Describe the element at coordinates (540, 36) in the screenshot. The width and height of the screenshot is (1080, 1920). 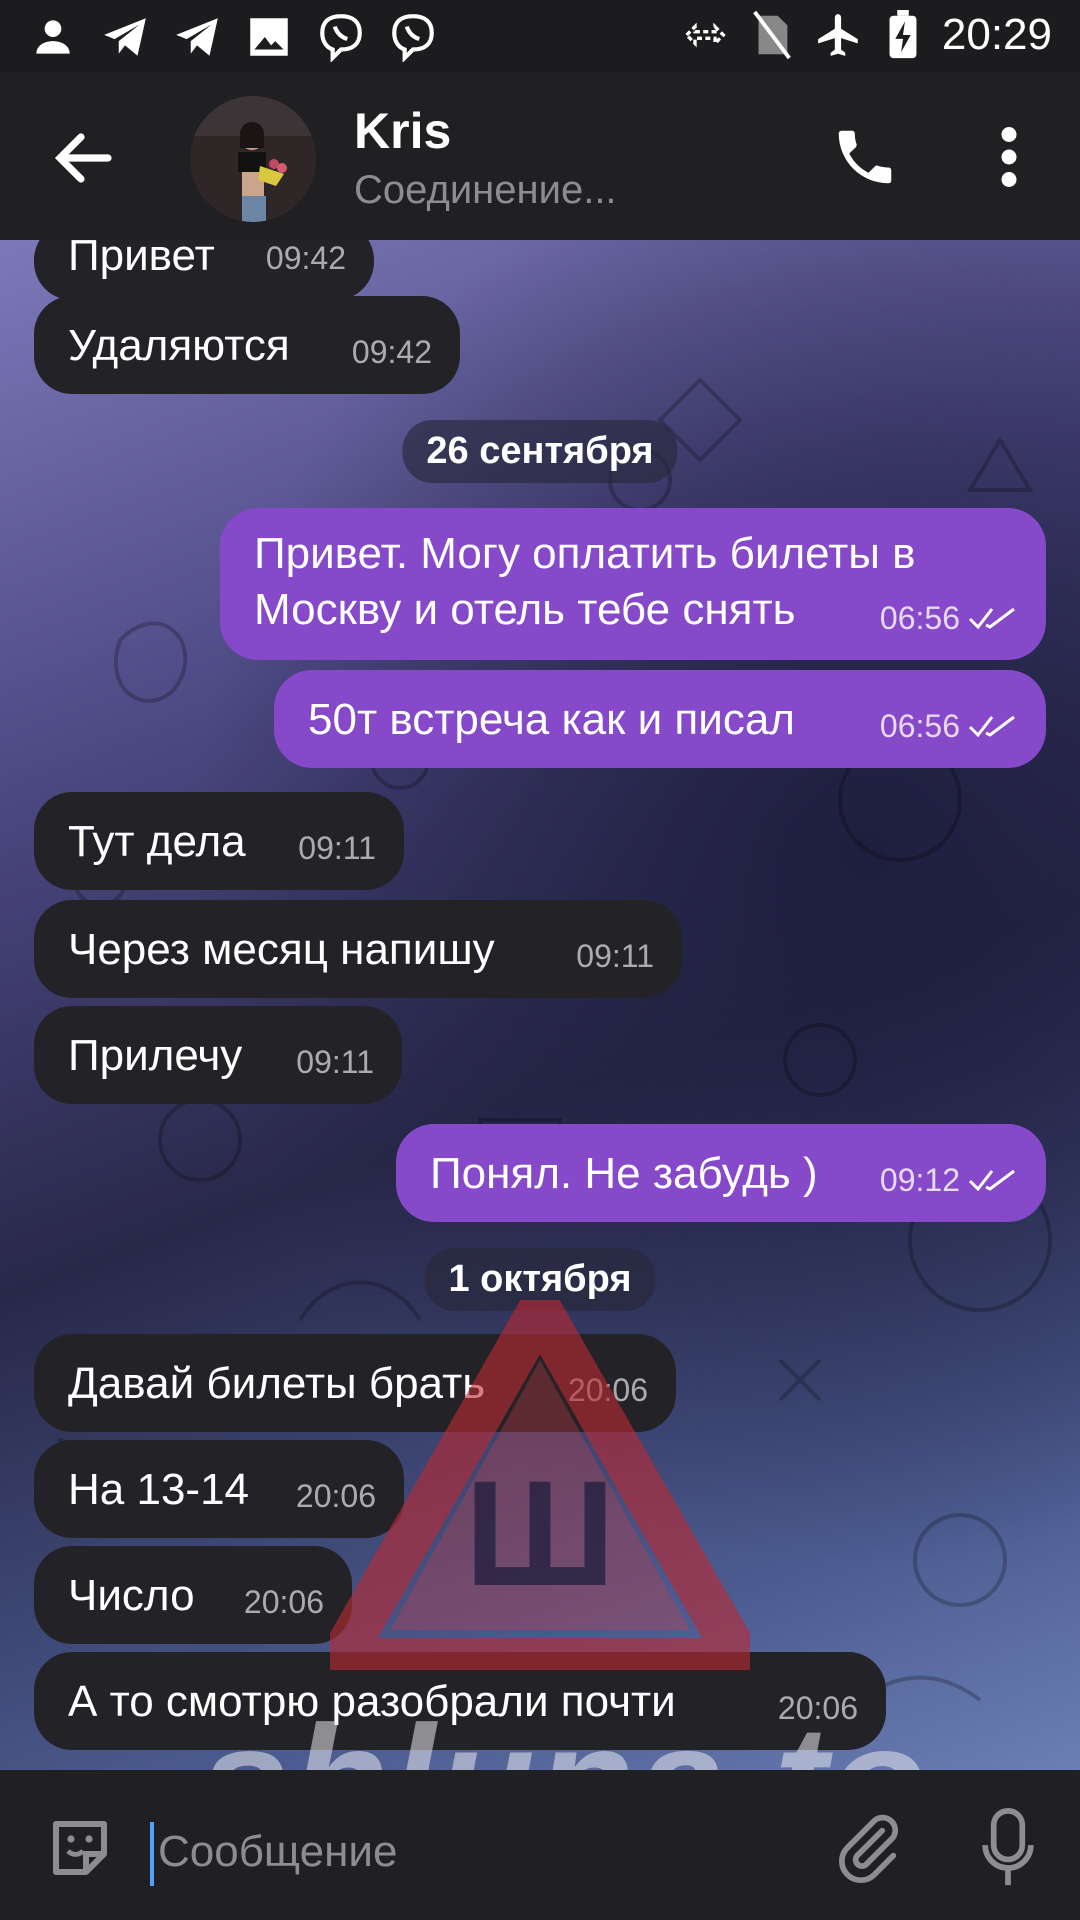
I see `status-bar: 20:29` at that location.